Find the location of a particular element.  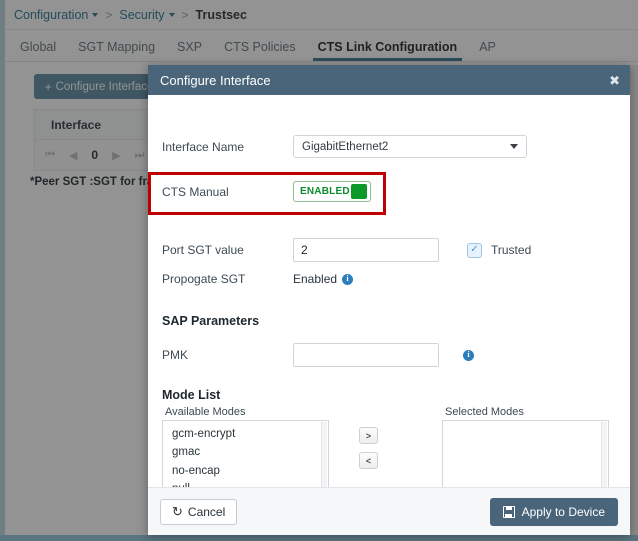

cts-manual-toggle: ENABLED is located at coordinates (332, 191).